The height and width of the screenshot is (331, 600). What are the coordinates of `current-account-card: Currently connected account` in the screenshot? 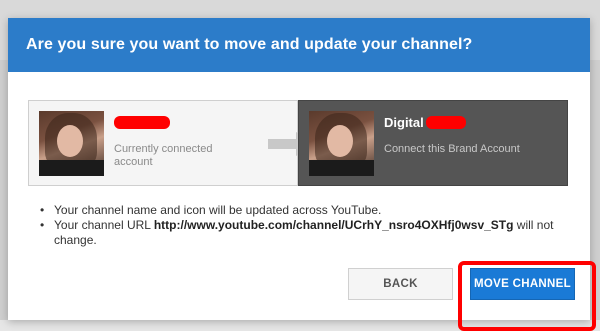 It's located at (163, 143).